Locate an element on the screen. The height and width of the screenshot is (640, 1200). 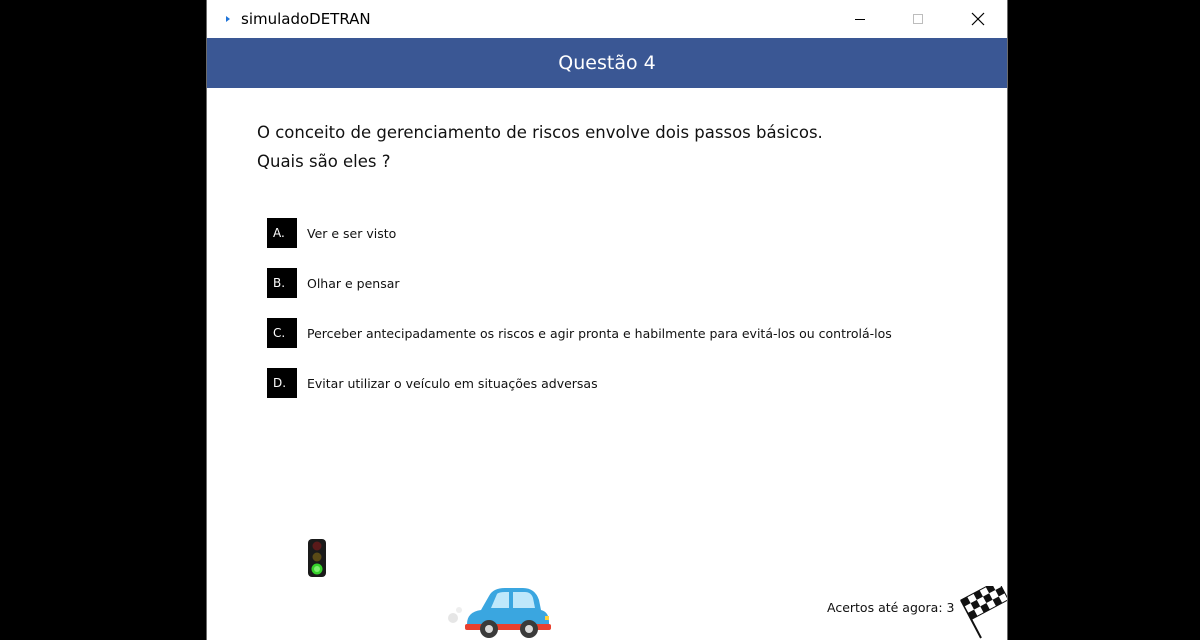
minimize-button is located at coordinates (860, 19).